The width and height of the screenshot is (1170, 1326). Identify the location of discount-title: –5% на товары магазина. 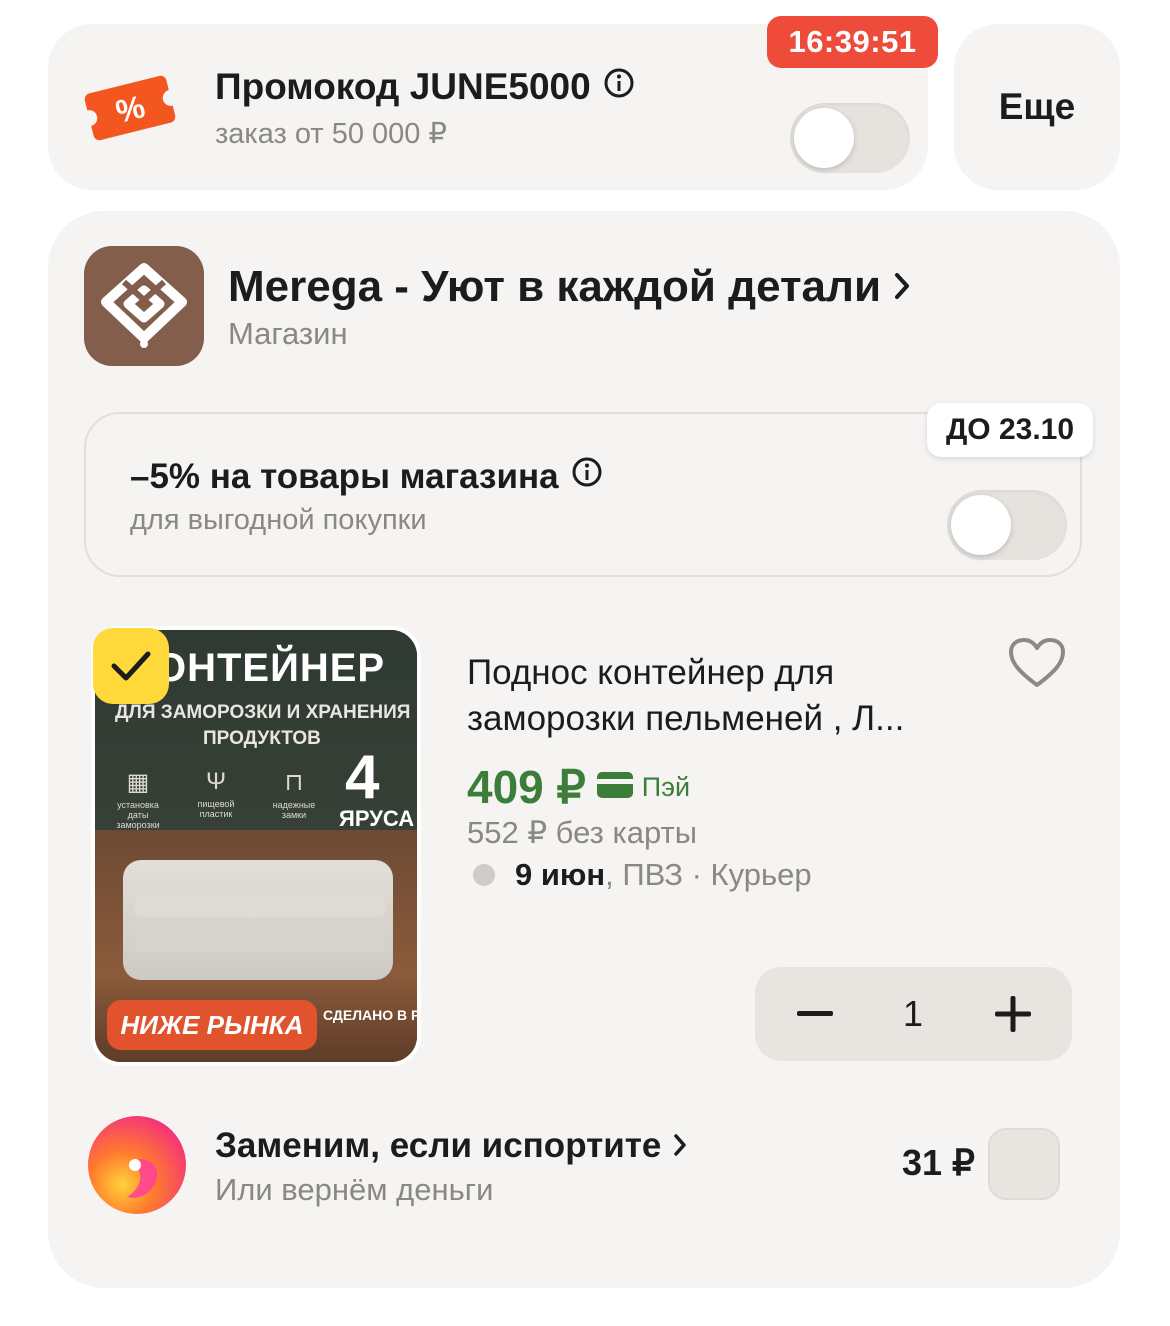
(366, 476).